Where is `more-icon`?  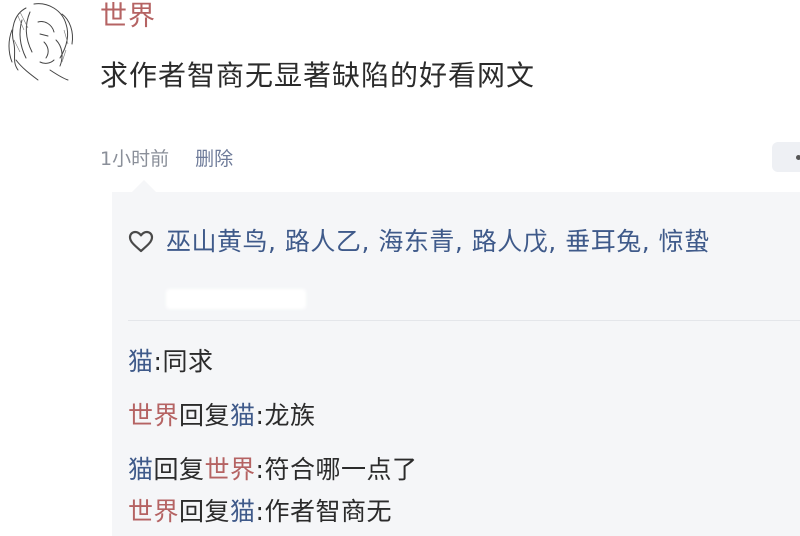 more-icon is located at coordinates (798, 157).